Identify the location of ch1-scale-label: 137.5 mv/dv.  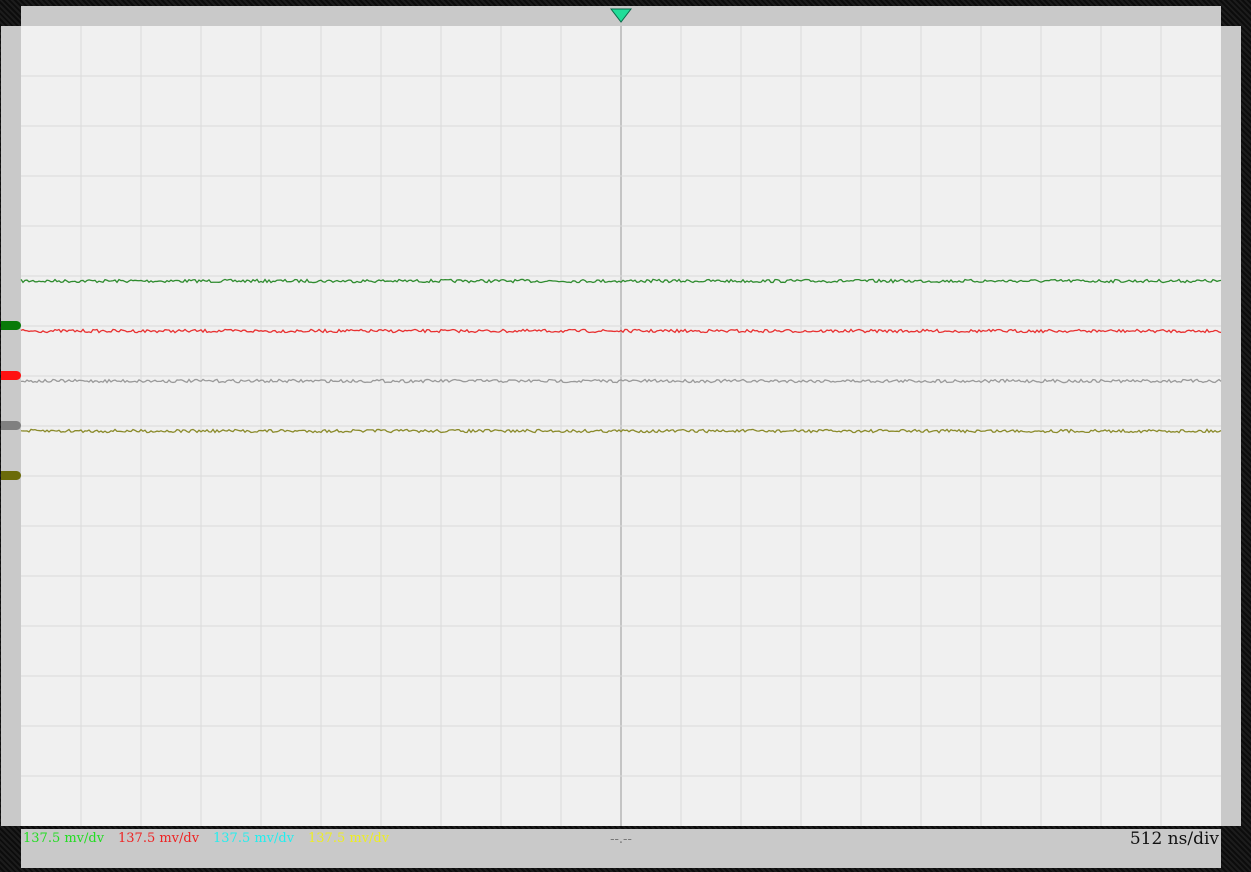
(64, 838).